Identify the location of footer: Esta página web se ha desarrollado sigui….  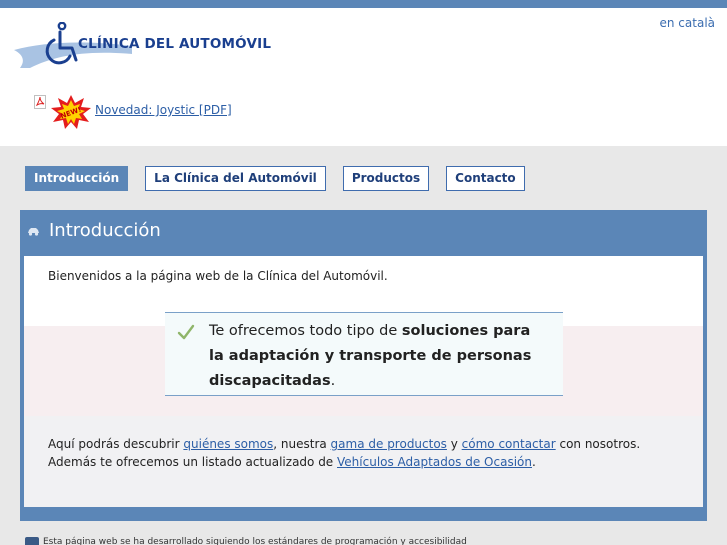
(246, 541).